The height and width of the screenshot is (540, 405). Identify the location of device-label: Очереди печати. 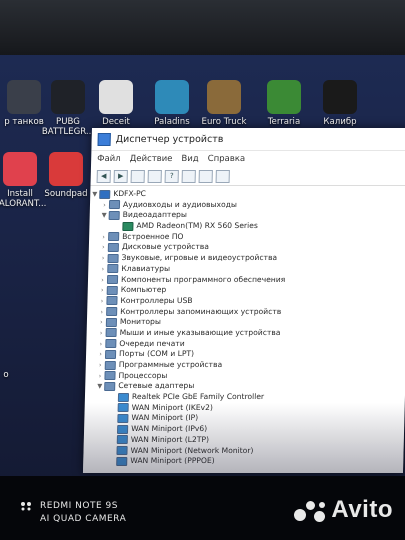
(152, 343).